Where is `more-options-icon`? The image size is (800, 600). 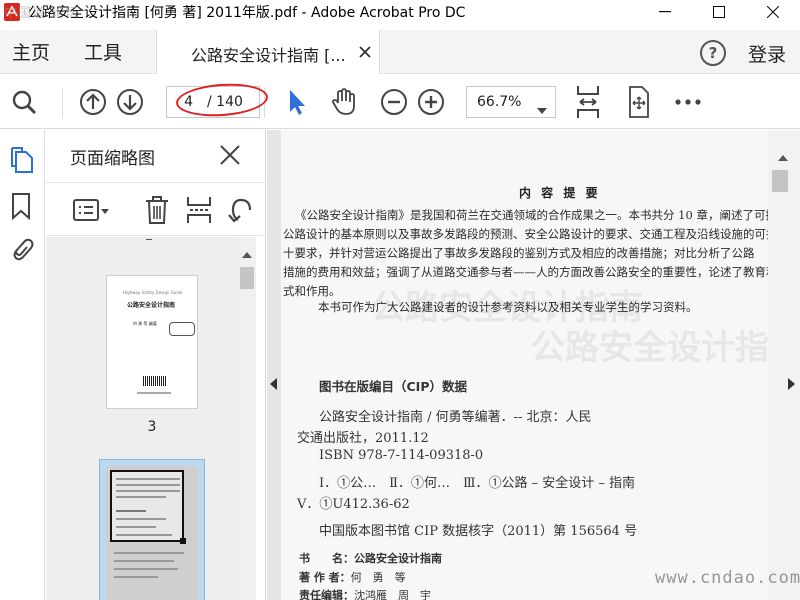
more-options-icon is located at coordinates (688, 102).